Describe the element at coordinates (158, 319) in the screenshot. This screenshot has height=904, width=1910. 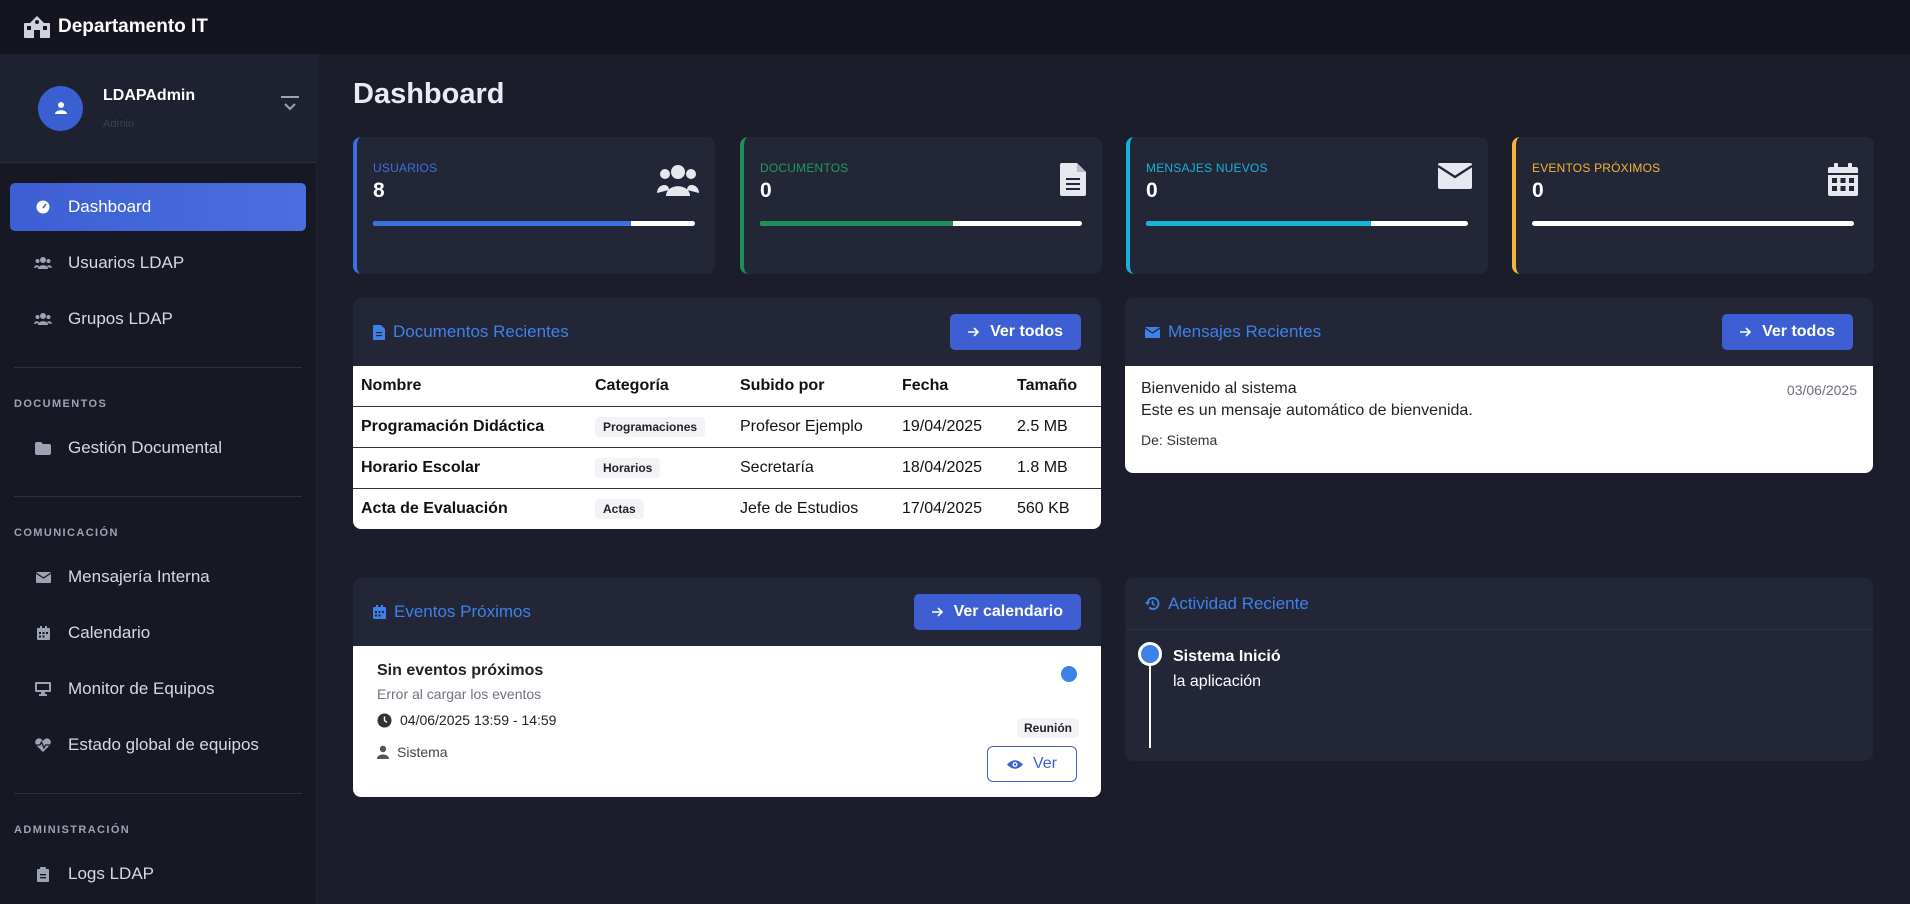
I see `sidebar-item-grupos-ldap: Grupos LDAP` at that location.